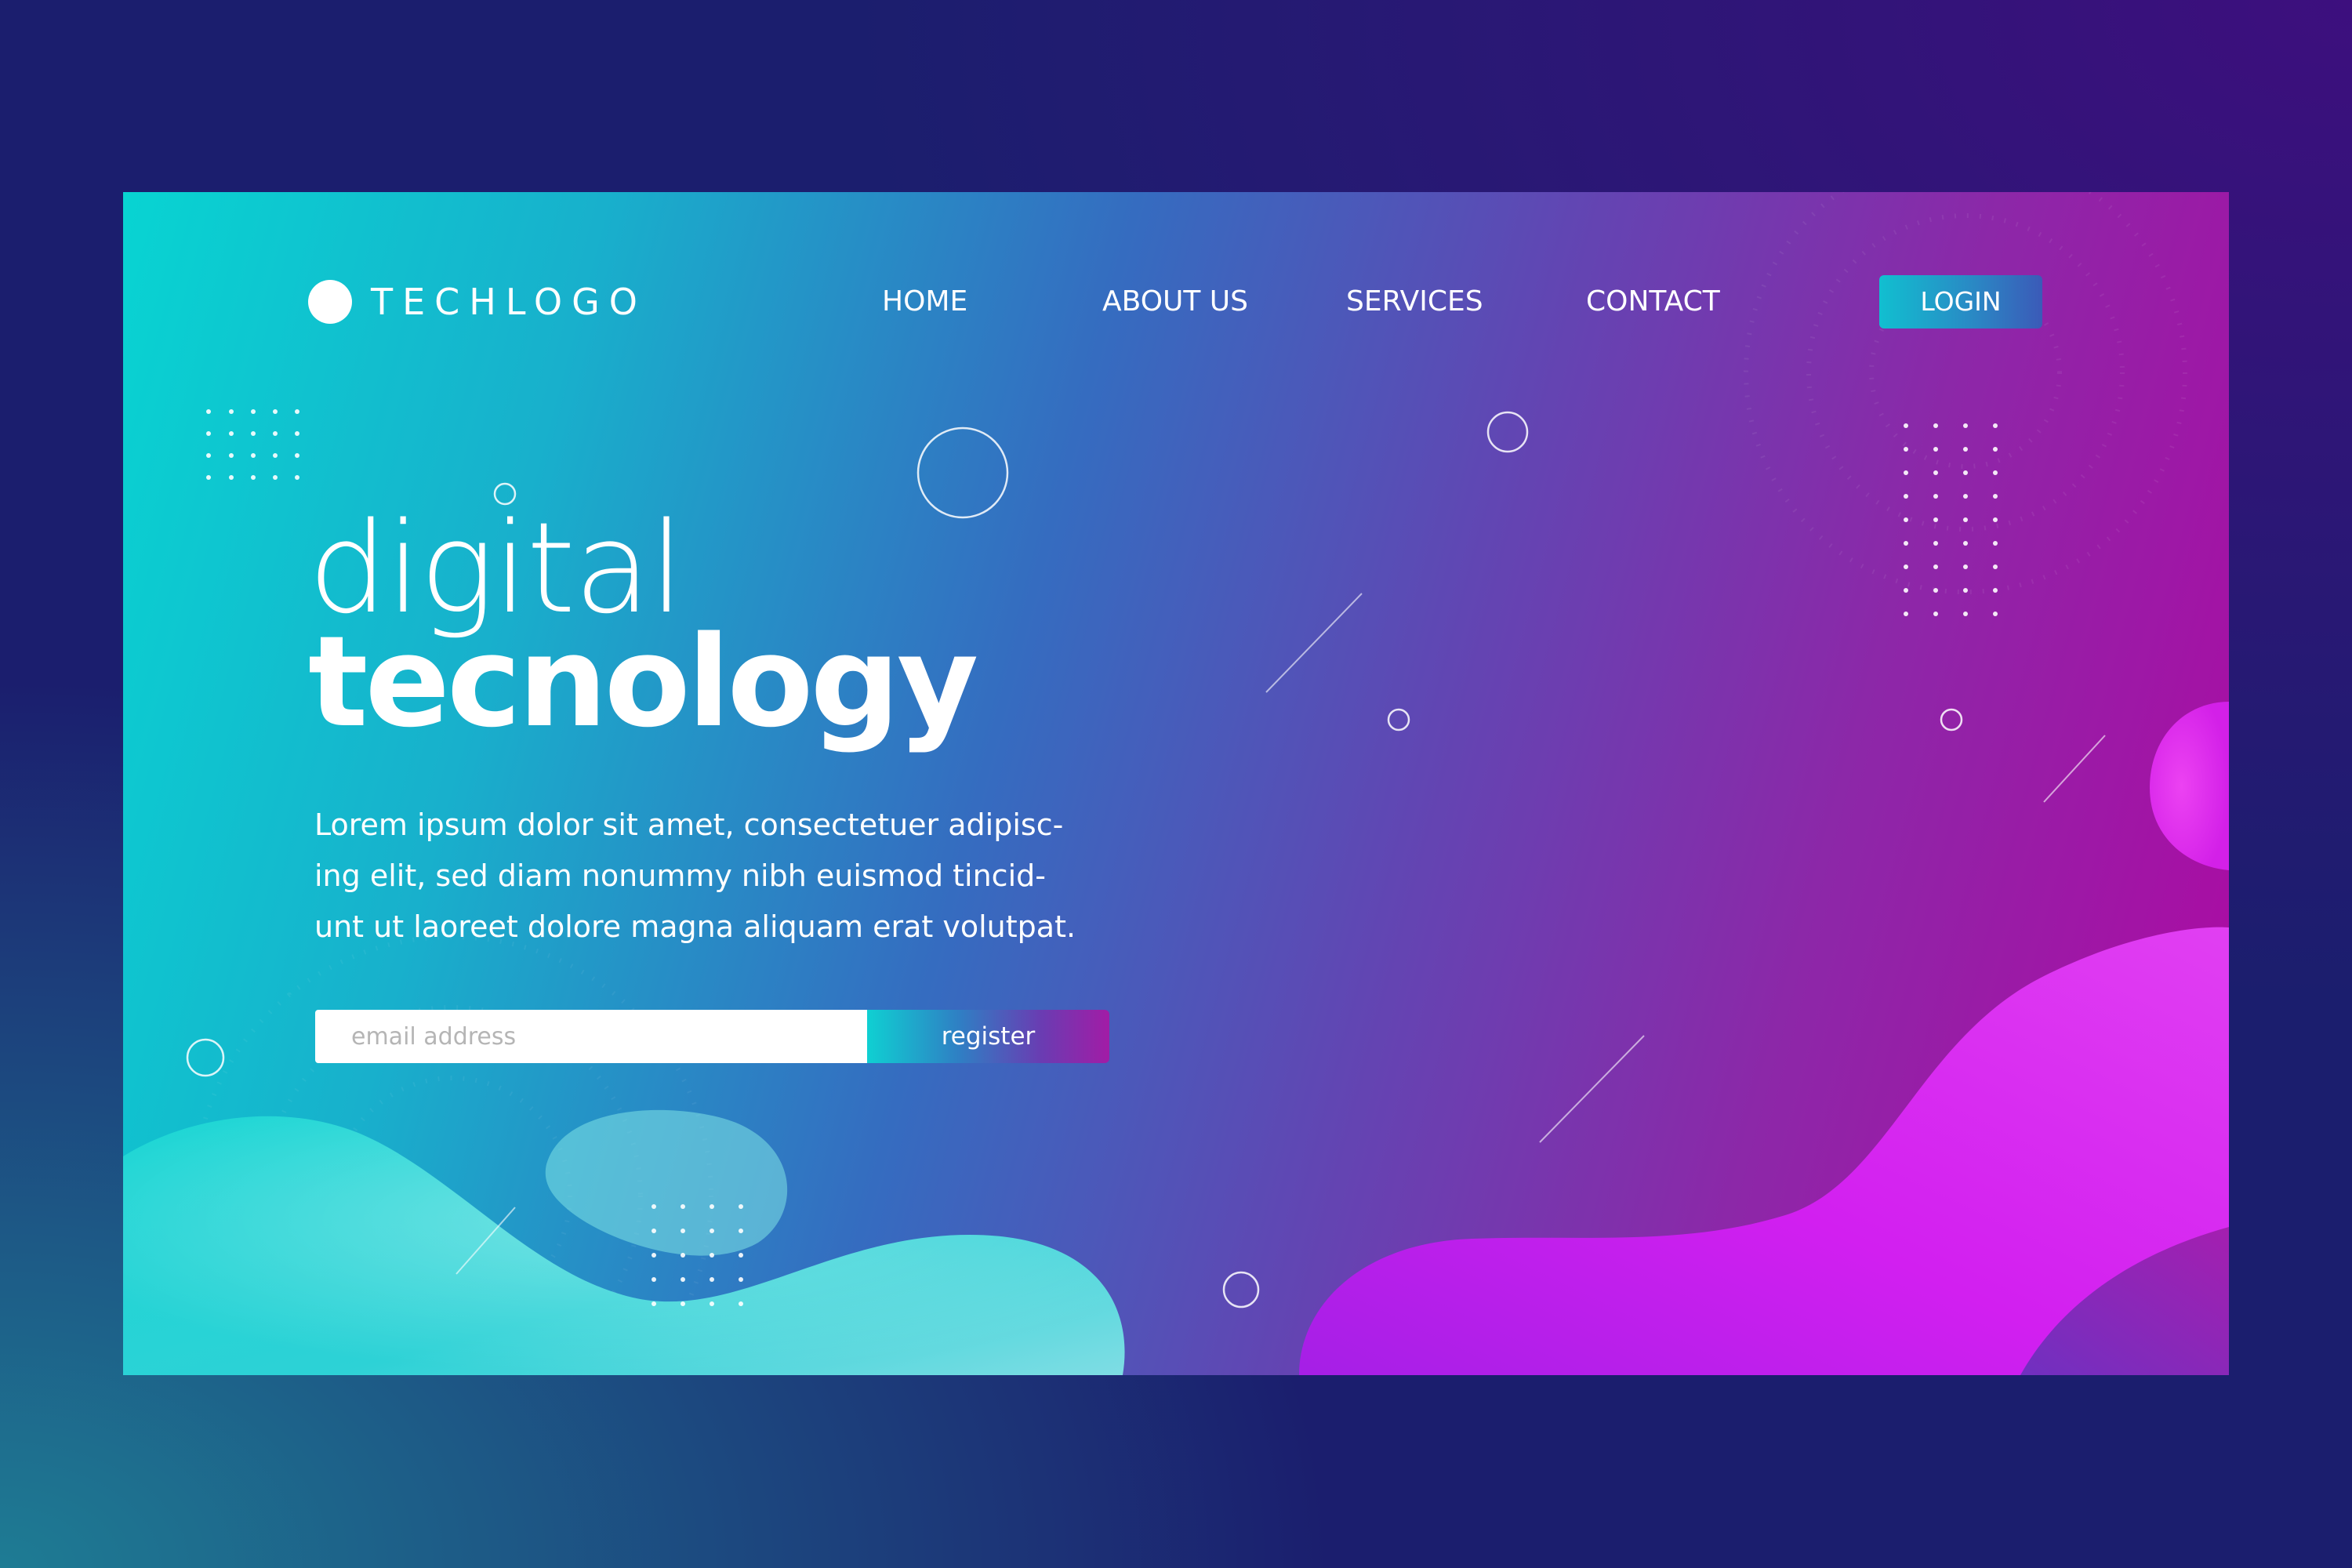 Image resolution: width=2352 pixels, height=1568 pixels. I want to click on register-button: register, so click(988, 1036).